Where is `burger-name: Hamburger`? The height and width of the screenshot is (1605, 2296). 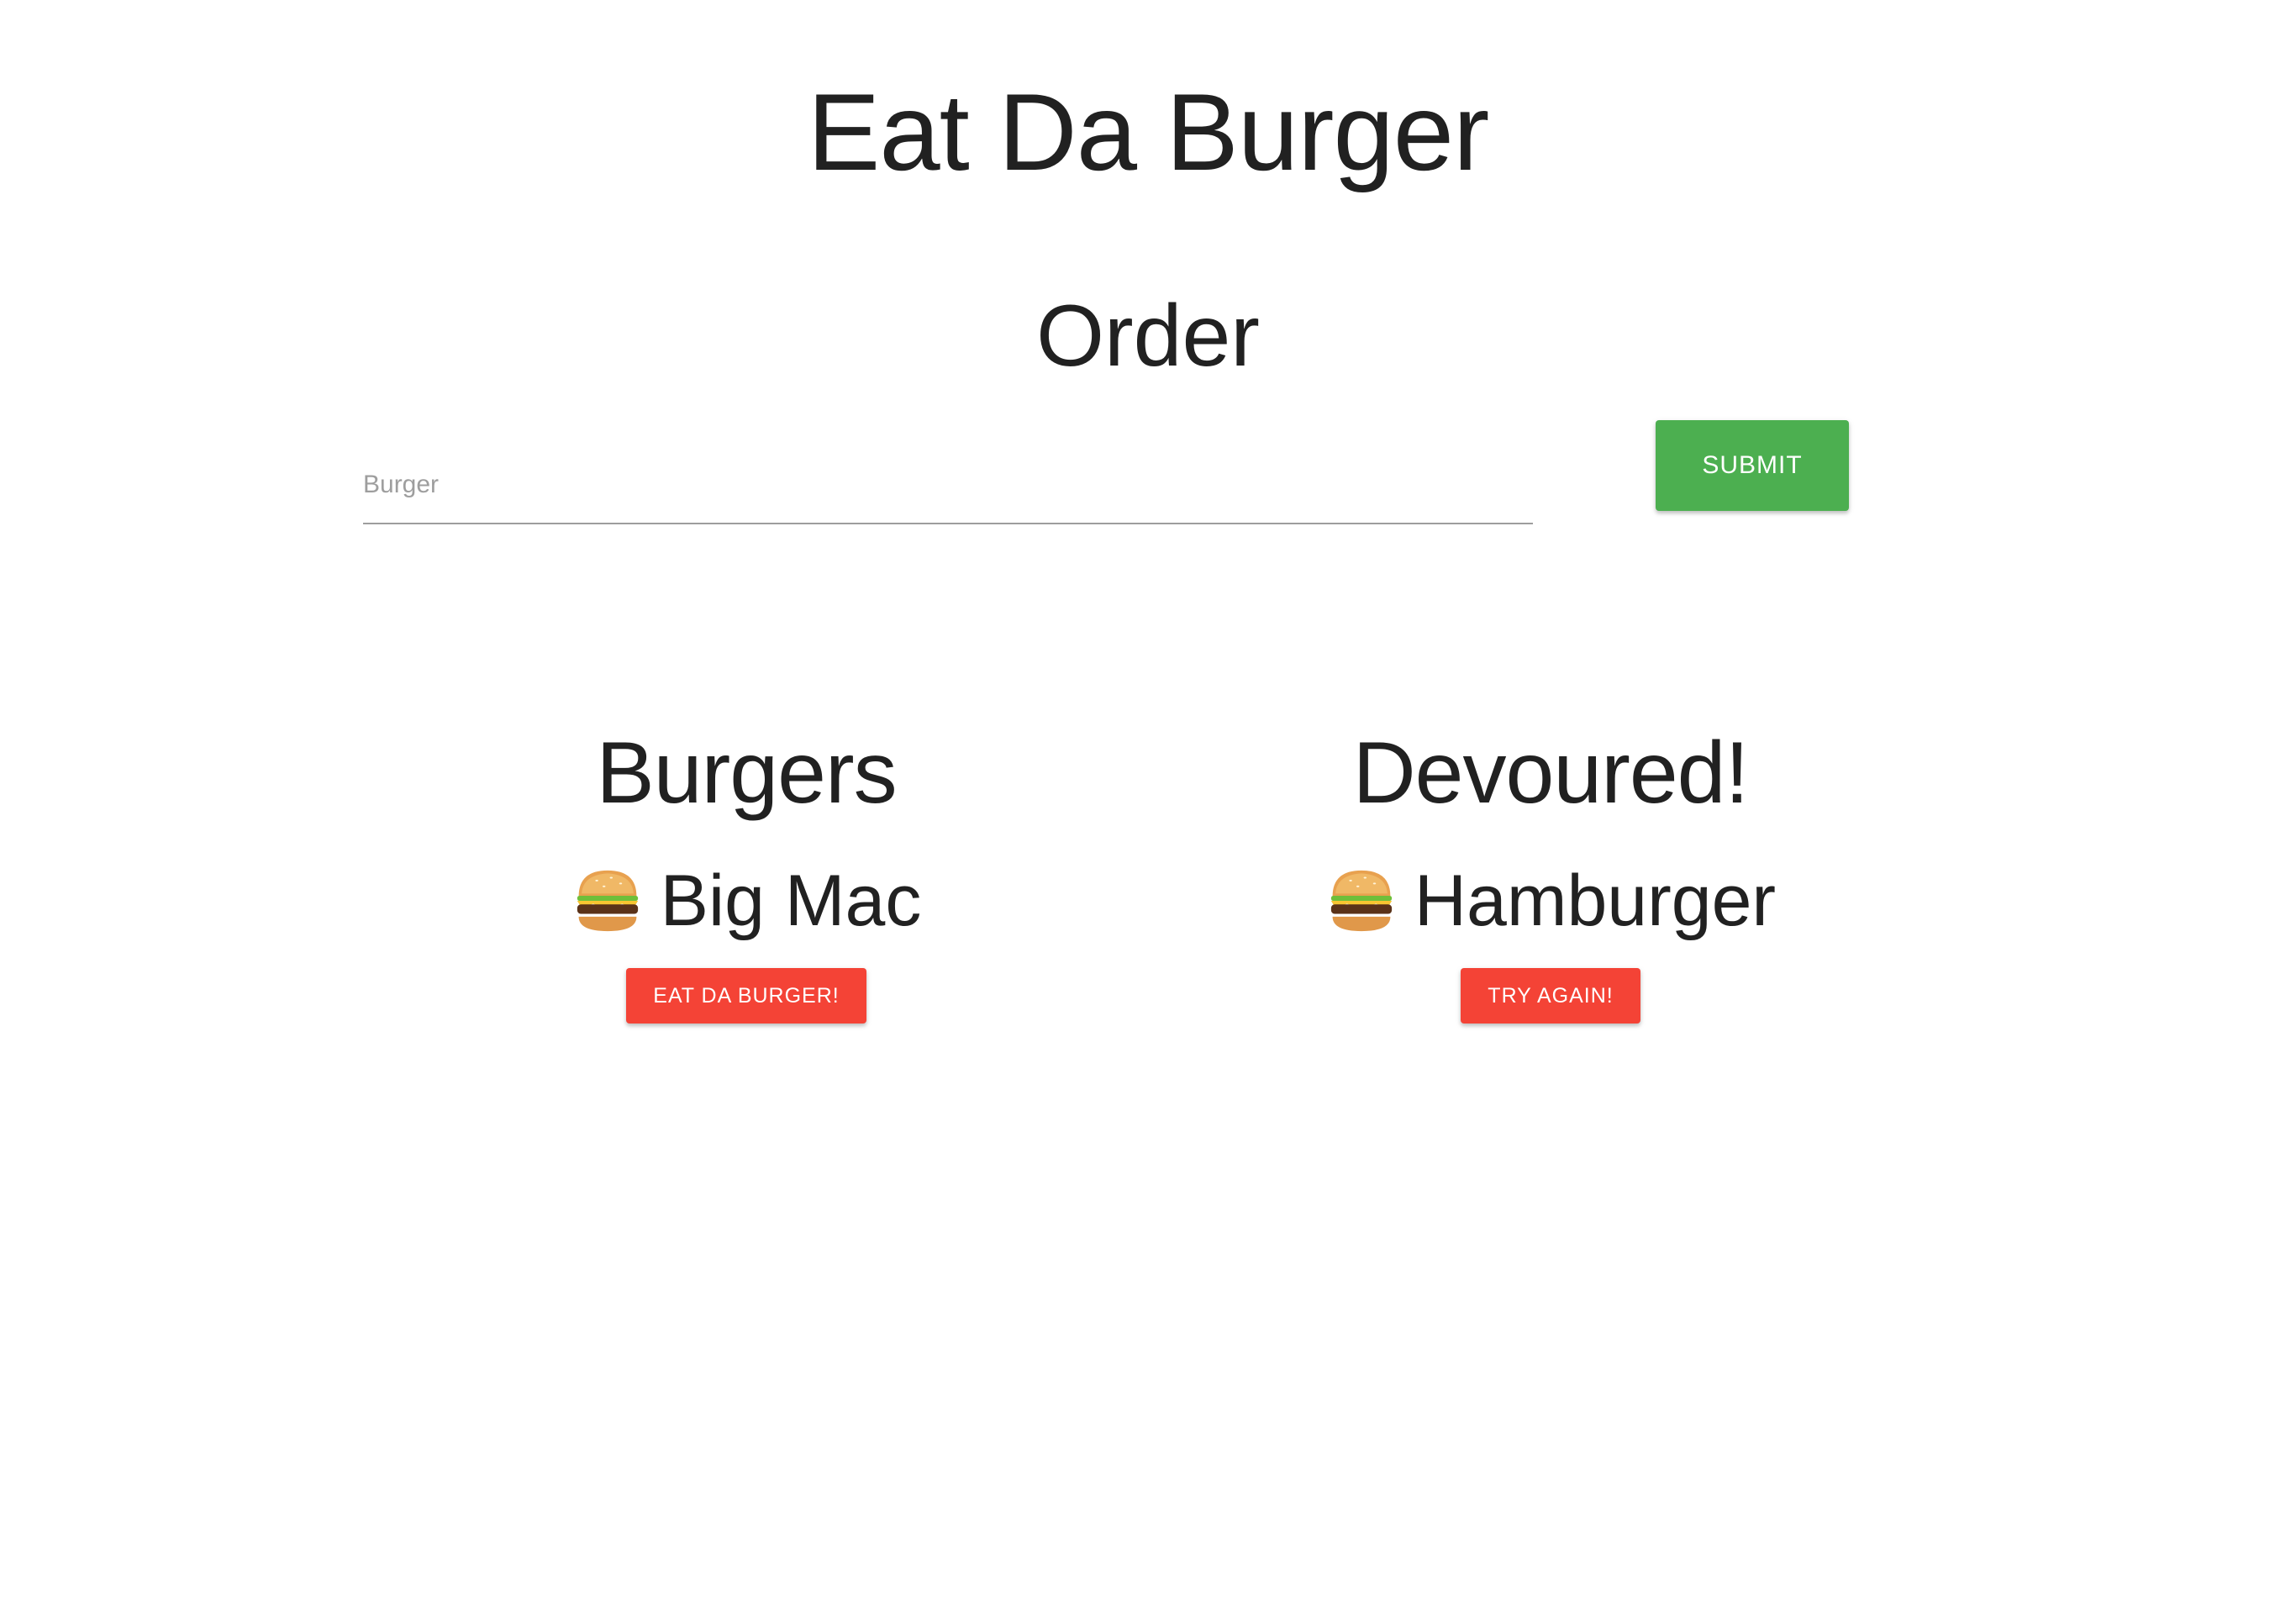
burger-name: Hamburger is located at coordinates (1595, 900).